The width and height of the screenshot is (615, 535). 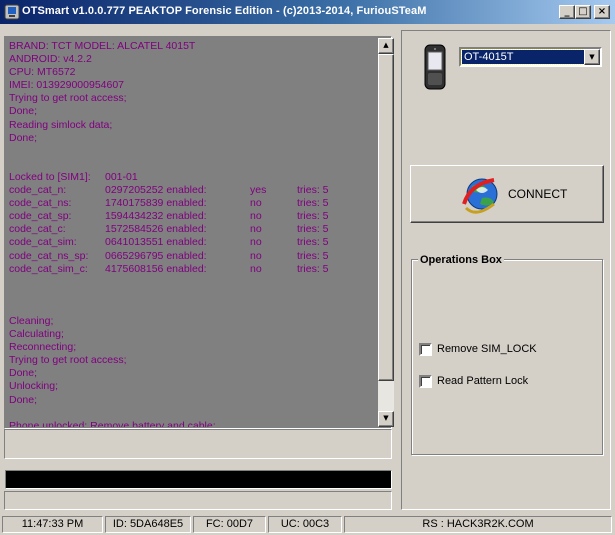 I want to click on log-line: BRAND: TCT MODEL: ALCATEL 4015T, so click(x=193, y=46).